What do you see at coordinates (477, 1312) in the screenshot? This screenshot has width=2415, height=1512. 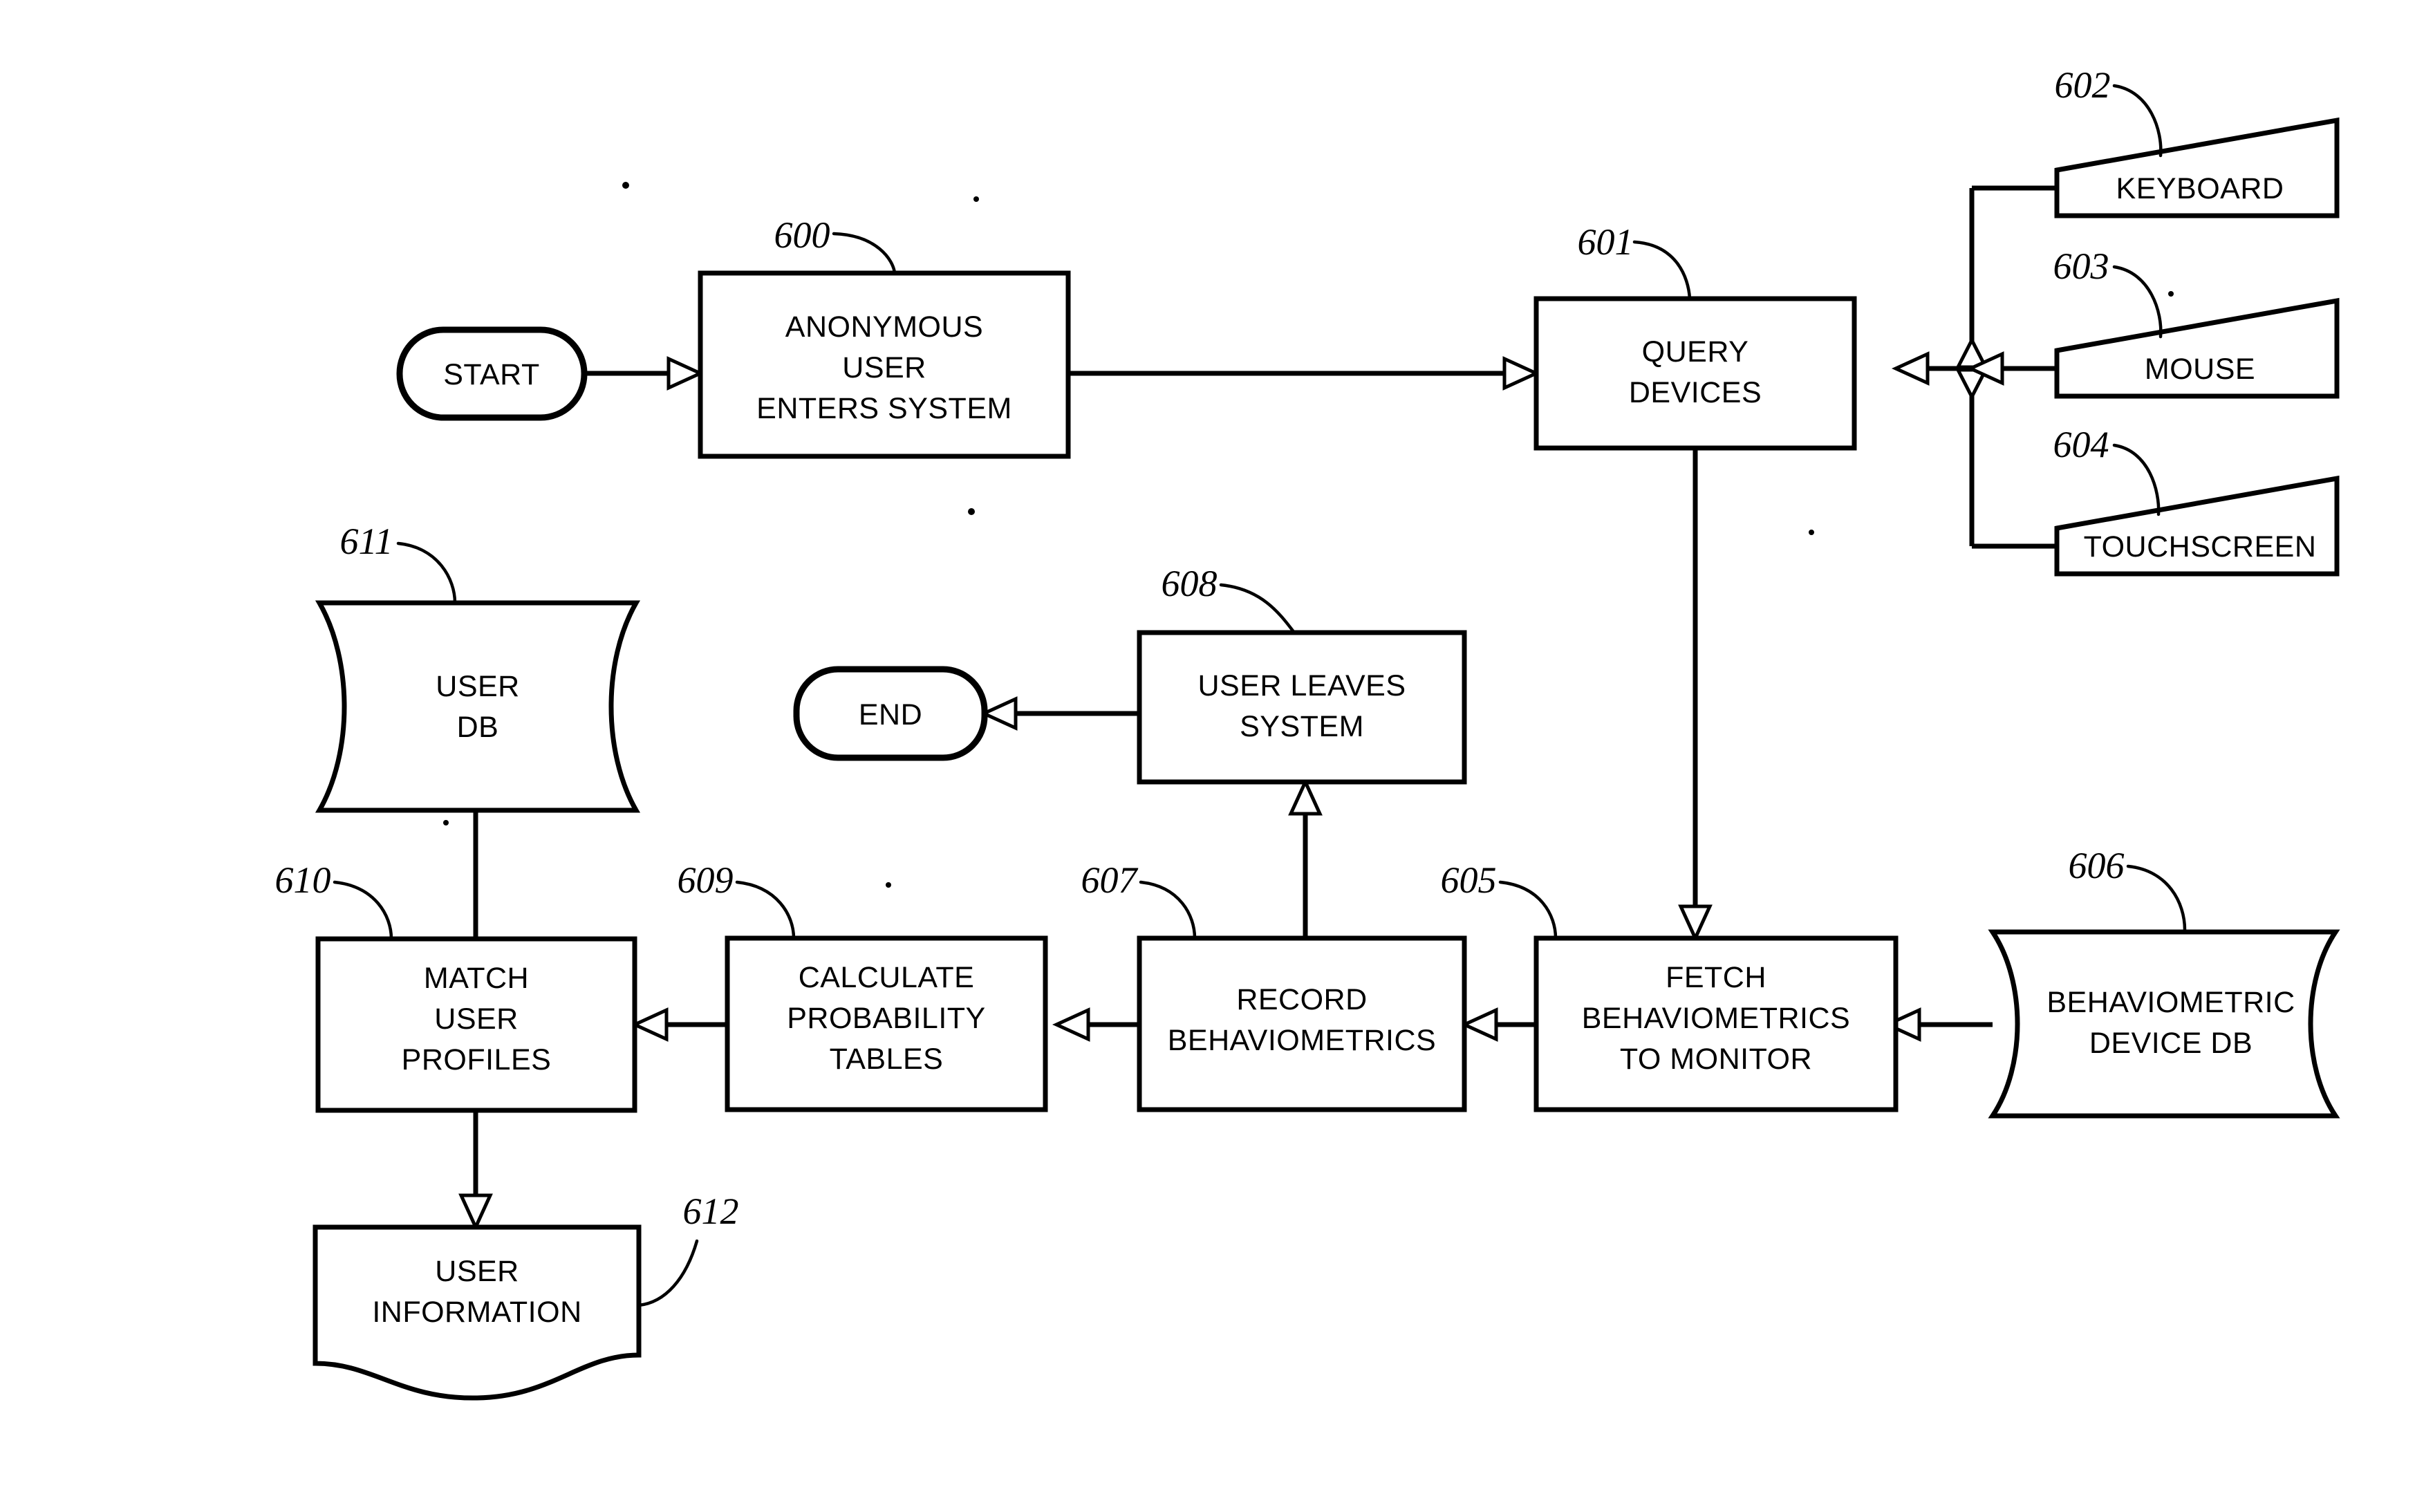 I see `node-612-line-2: INFORMATION` at bounding box center [477, 1312].